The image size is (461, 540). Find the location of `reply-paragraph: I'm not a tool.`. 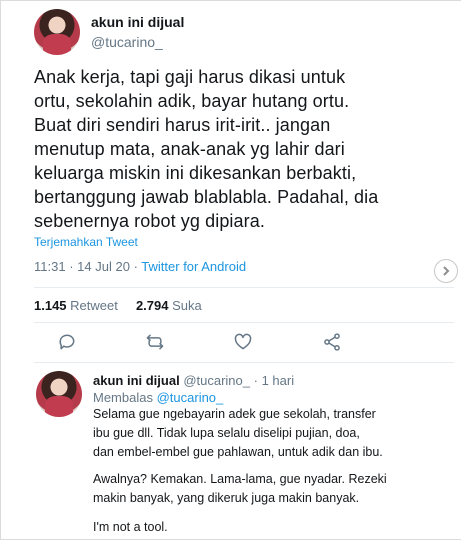

reply-paragraph: I'm not a tool. is located at coordinates (258, 527).